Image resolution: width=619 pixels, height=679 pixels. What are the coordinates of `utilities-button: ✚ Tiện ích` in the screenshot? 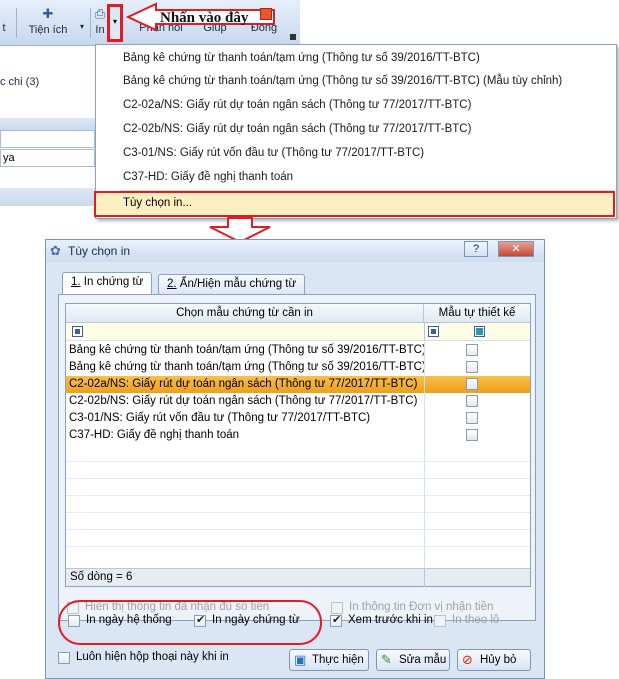 It's located at (48, 24).